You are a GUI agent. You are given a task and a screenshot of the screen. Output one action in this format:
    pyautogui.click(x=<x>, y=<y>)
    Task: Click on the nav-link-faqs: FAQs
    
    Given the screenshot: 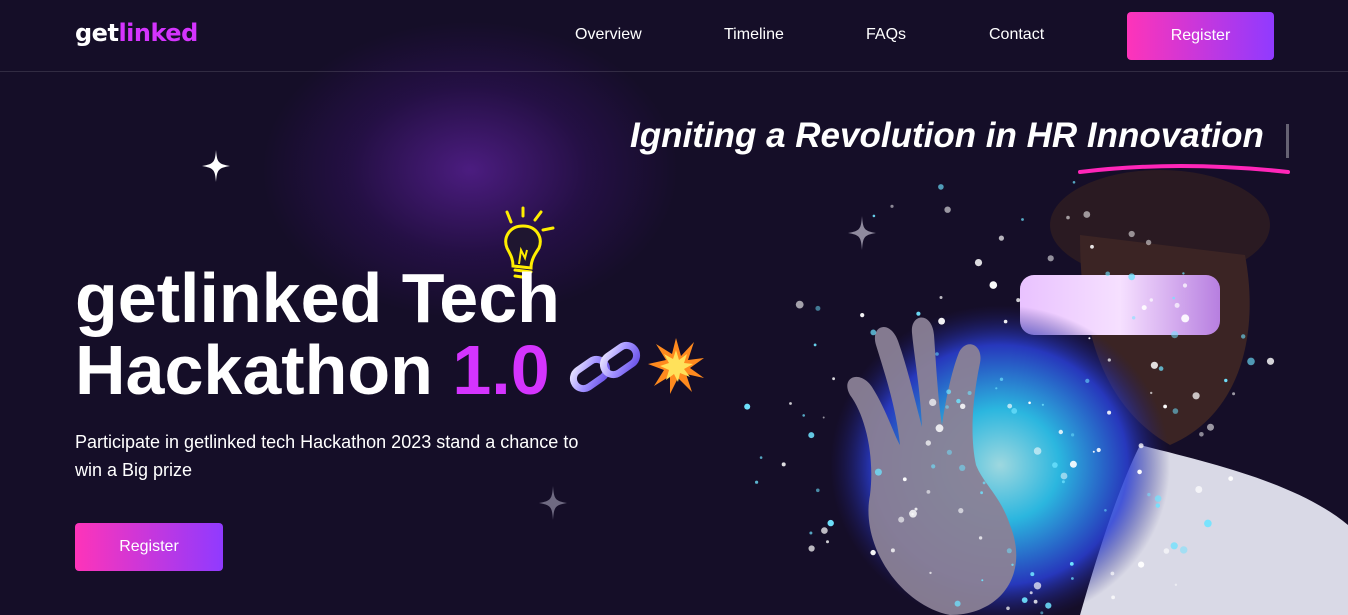 What is the action you would take?
    pyautogui.click(x=886, y=35)
    